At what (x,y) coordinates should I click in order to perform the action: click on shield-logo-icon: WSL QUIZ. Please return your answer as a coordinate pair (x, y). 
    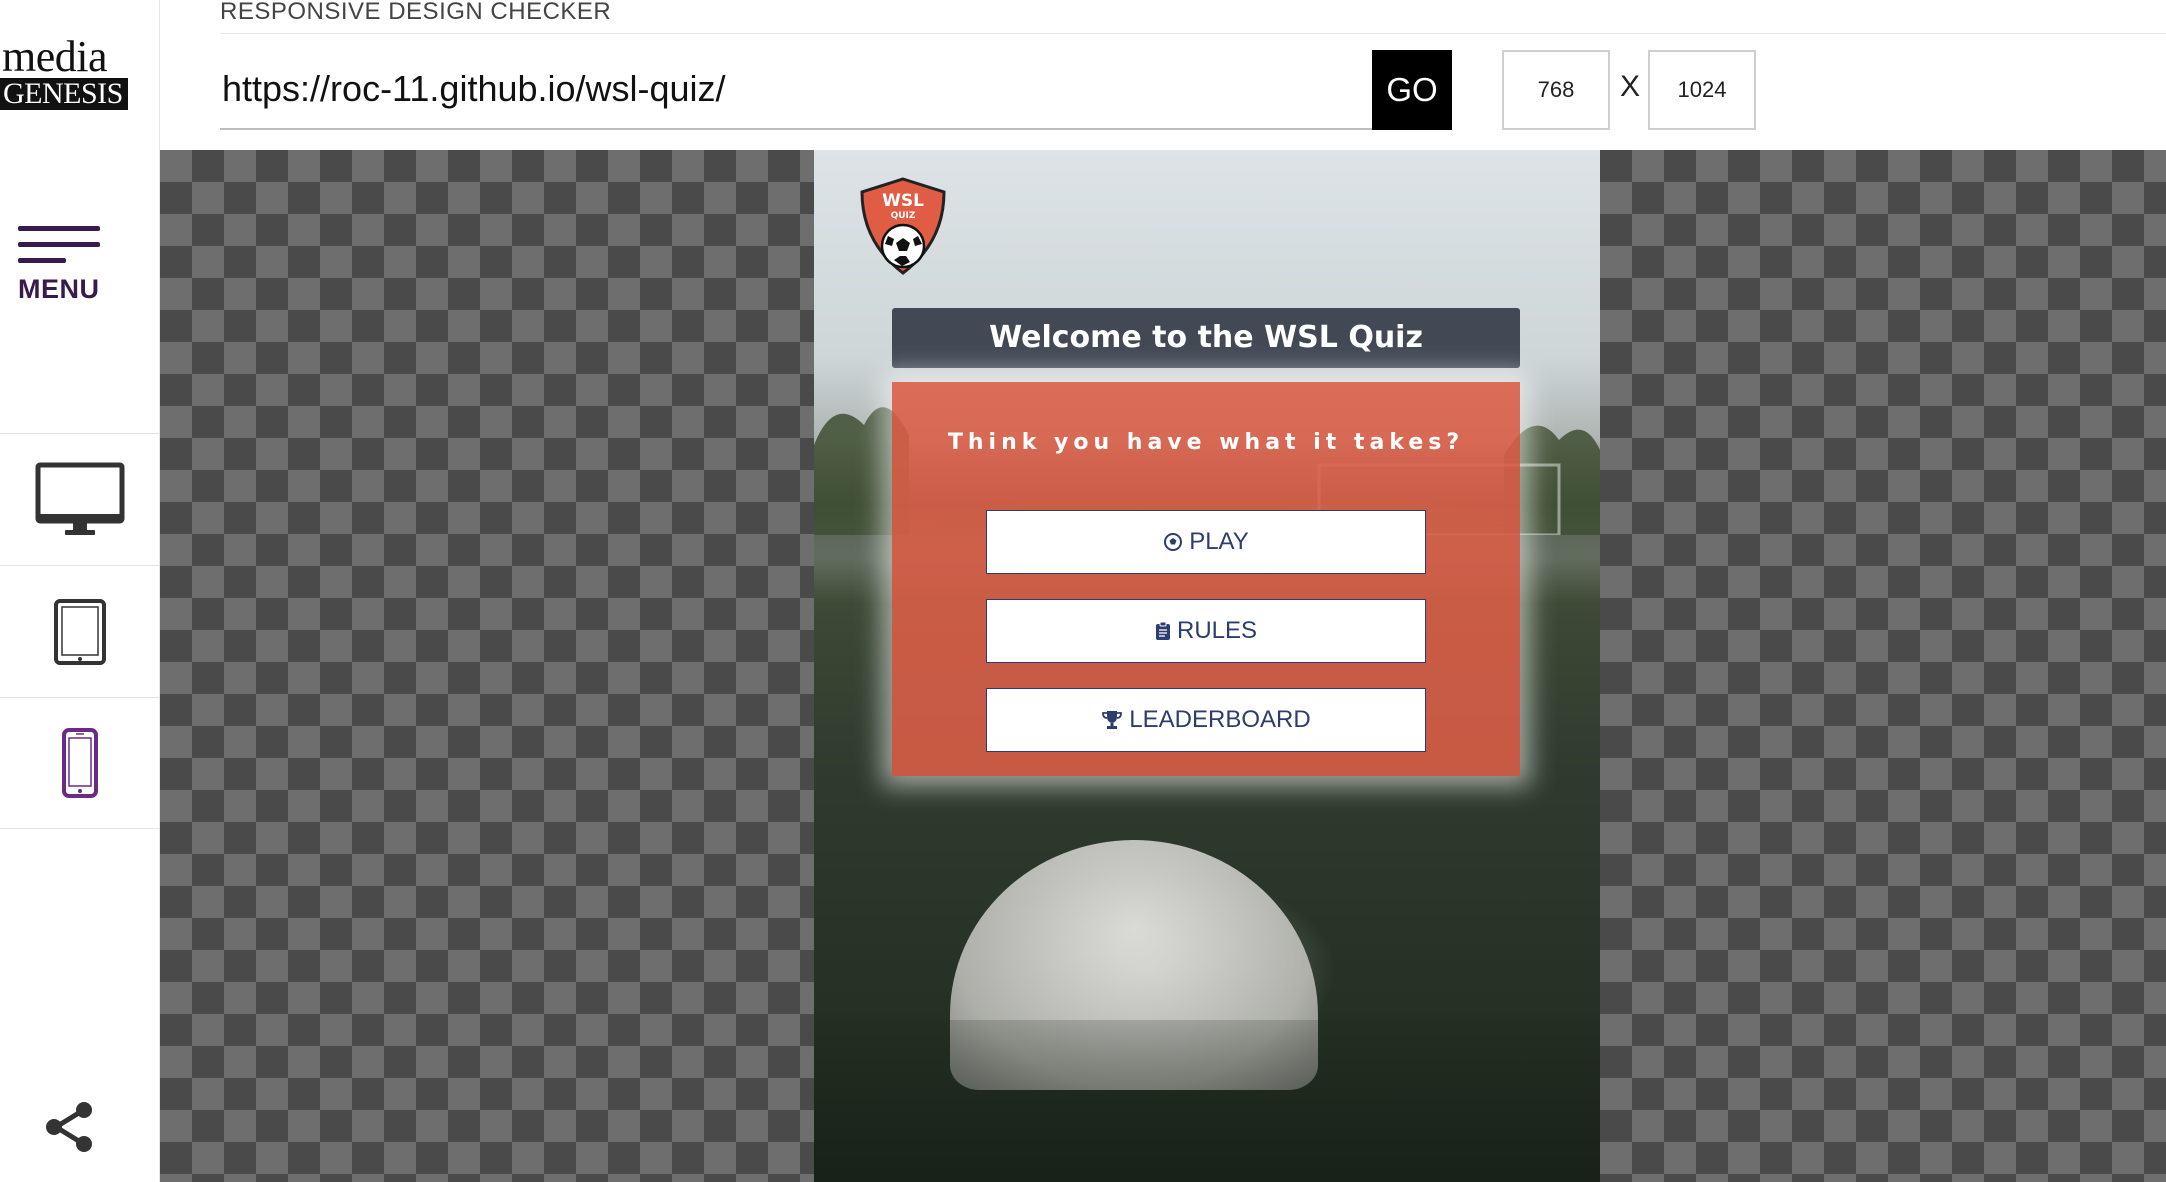
    Looking at the image, I should click on (903, 226).